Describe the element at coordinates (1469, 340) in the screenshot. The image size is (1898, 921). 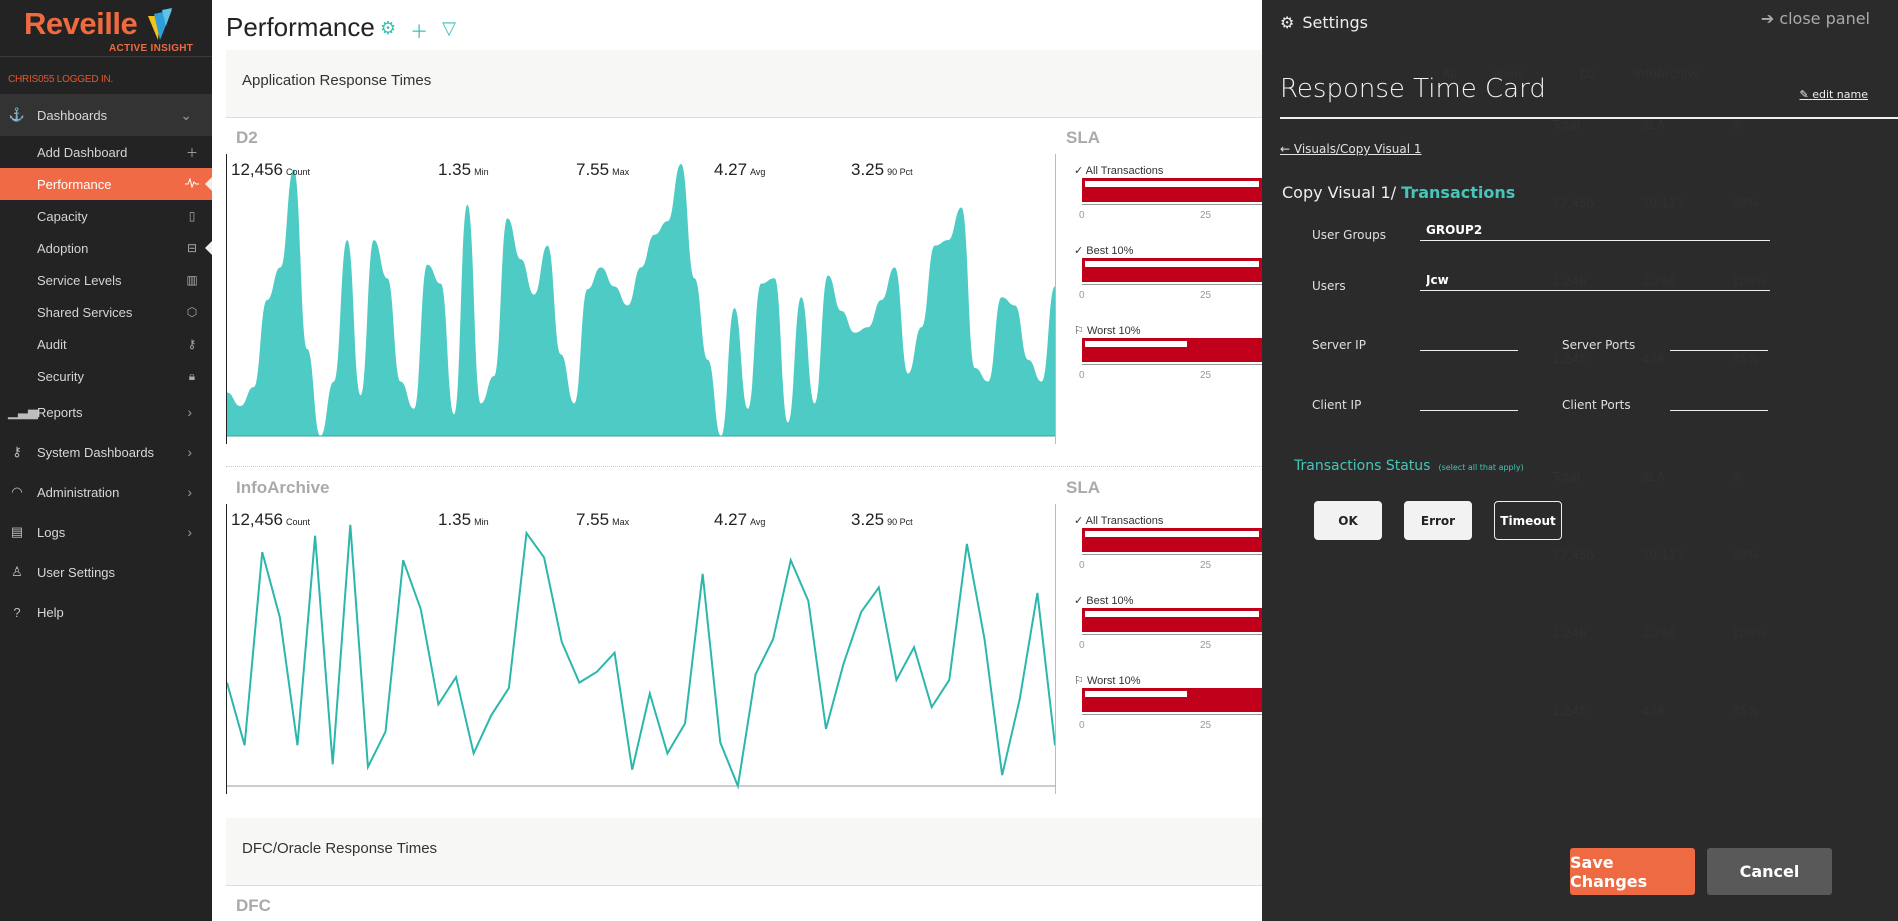
I see `server-ip-input` at that location.